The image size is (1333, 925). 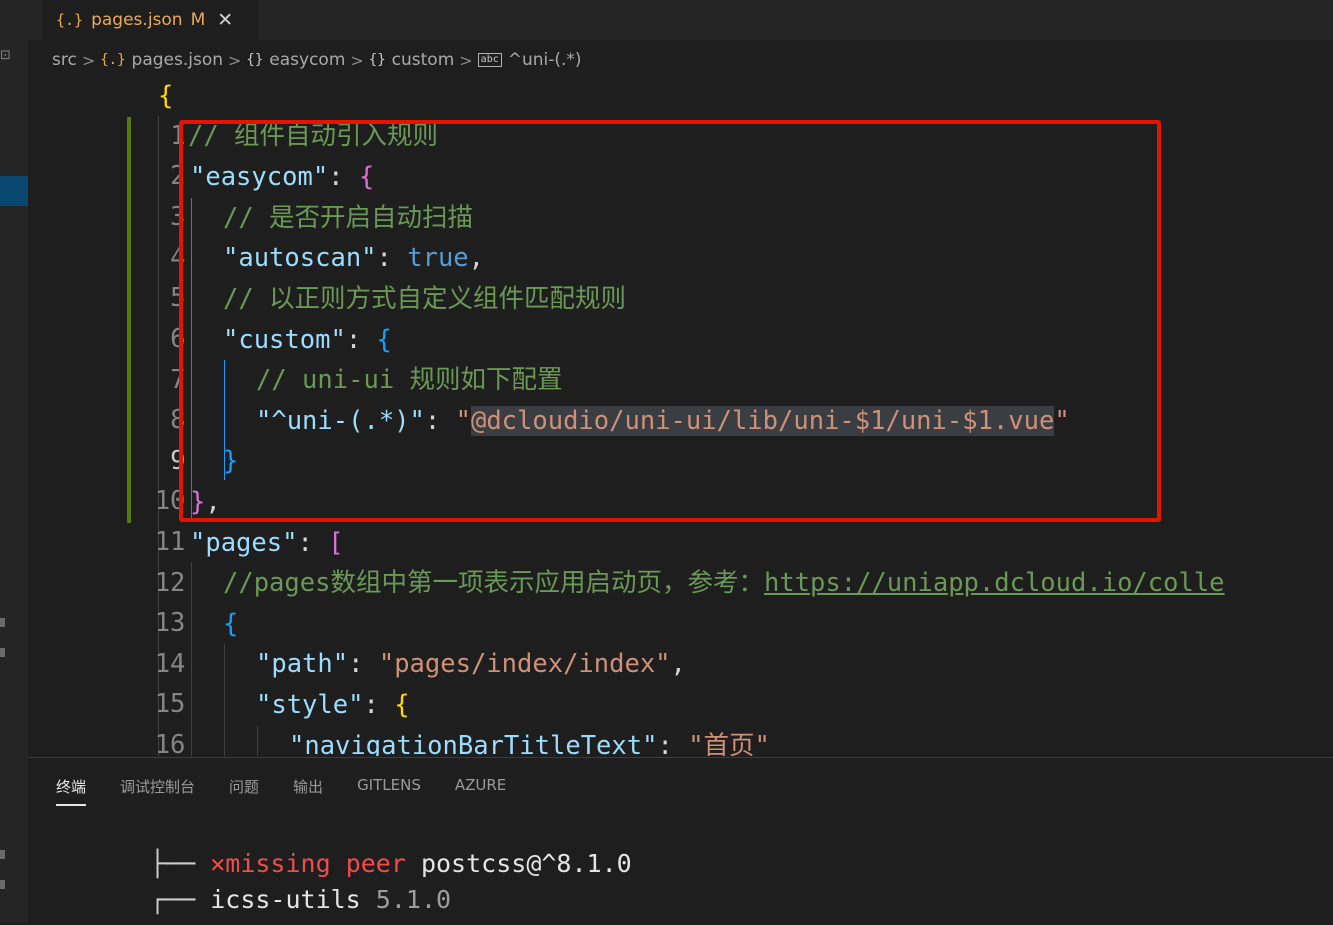 I want to click on tab-azure: AZURE, so click(x=480, y=786).